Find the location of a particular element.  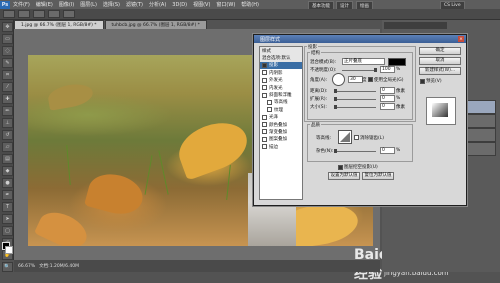

make-default-button: 设置为默认值 is located at coordinates (344, 176).